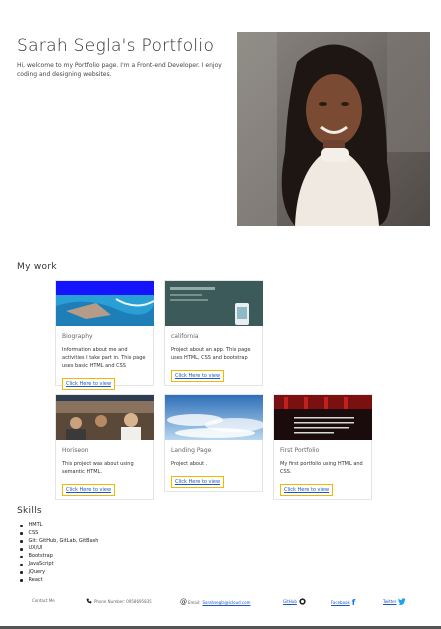 This screenshot has height=629, width=441. Describe the element at coordinates (59, 557) in the screenshot. I see `skill-item: Bootstrap` at that location.